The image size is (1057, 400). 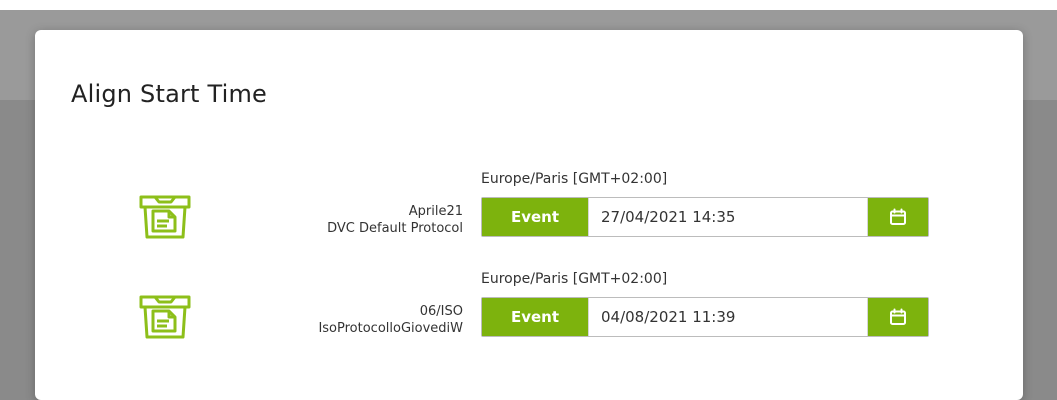 I want to click on session-name: Aprile21, so click(x=435, y=211).